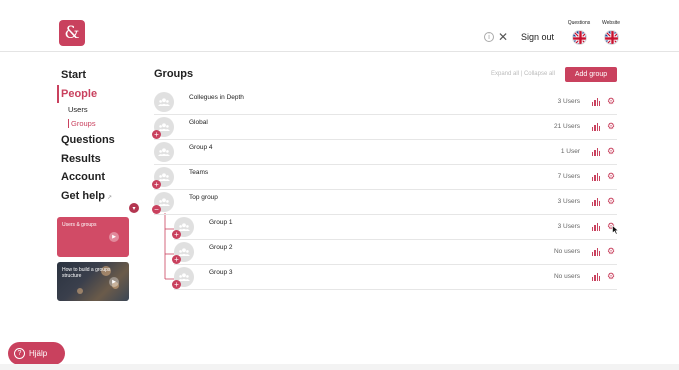  I want to click on sidebar-item-get-help: Get help ↗, so click(97, 196).